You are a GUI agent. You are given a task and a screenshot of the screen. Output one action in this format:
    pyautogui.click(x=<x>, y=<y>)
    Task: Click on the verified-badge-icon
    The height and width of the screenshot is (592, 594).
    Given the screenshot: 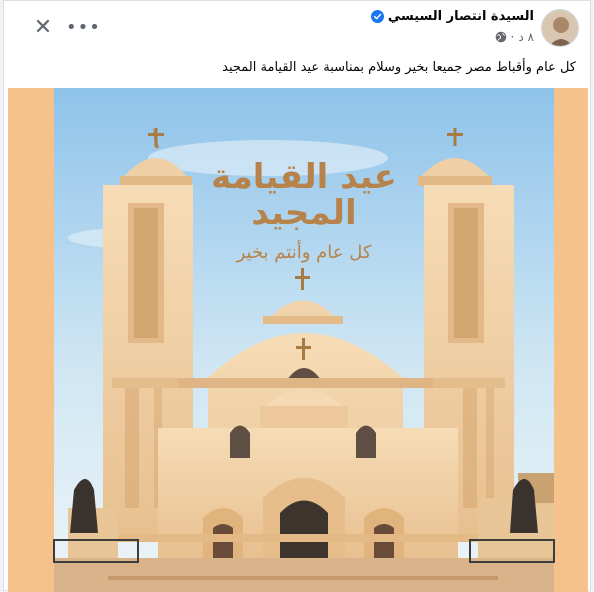 What is the action you would take?
    pyautogui.click(x=377, y=16)
    